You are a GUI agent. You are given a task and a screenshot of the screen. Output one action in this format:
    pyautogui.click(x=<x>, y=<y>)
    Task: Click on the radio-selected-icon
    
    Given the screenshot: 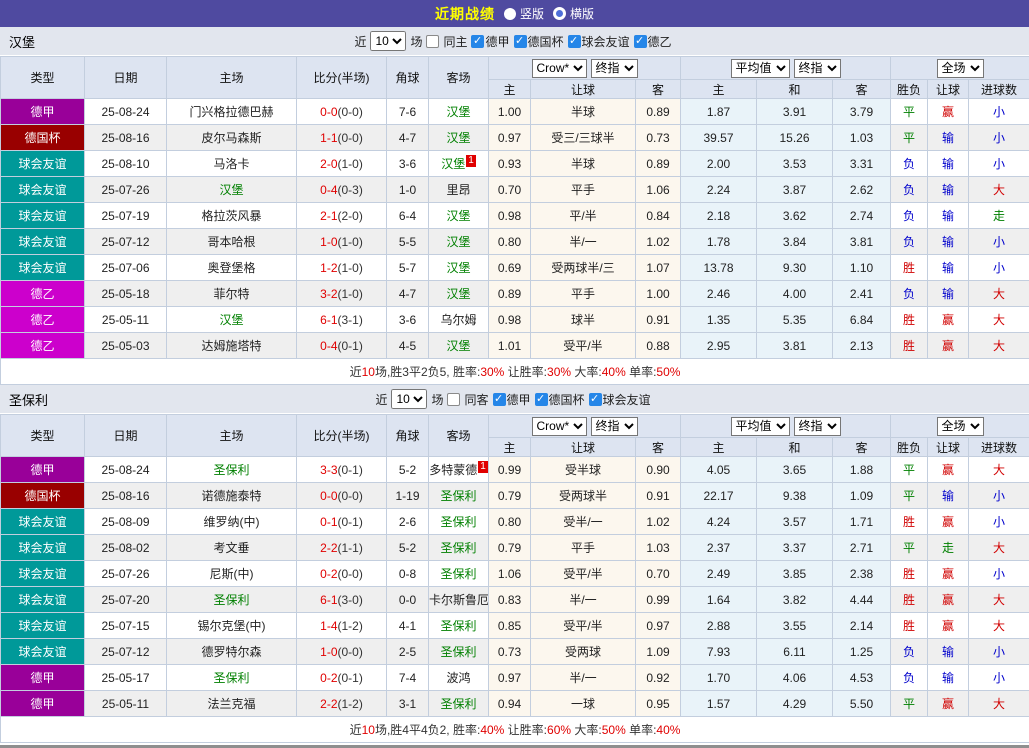 What is the action you would take?
    pyautogui.click(x=510, y=14)
    